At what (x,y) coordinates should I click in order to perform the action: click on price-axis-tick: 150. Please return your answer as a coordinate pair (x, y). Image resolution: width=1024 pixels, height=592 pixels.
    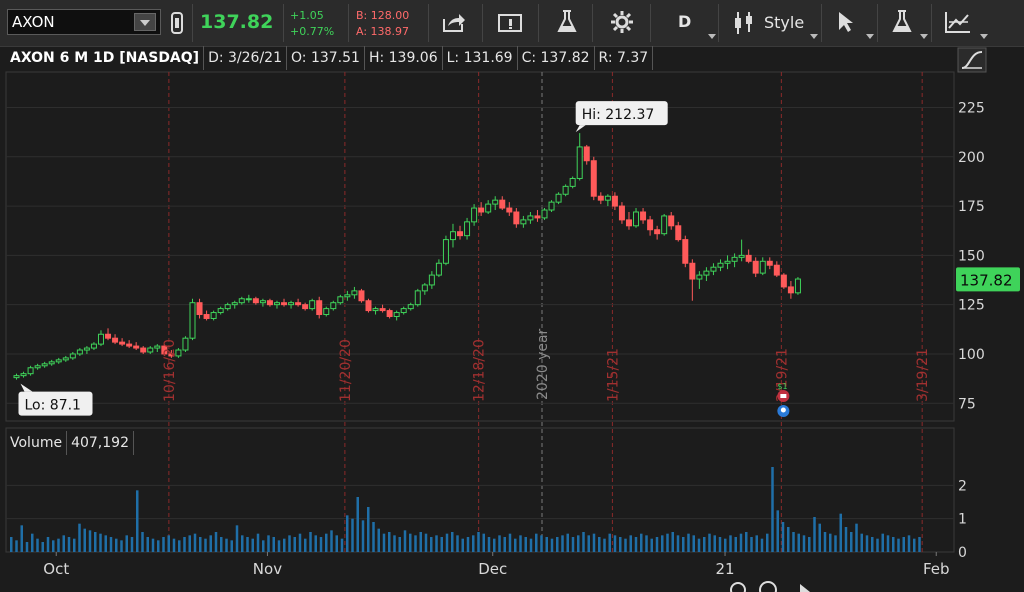
    Looking at the image, I should click on (971, 256).